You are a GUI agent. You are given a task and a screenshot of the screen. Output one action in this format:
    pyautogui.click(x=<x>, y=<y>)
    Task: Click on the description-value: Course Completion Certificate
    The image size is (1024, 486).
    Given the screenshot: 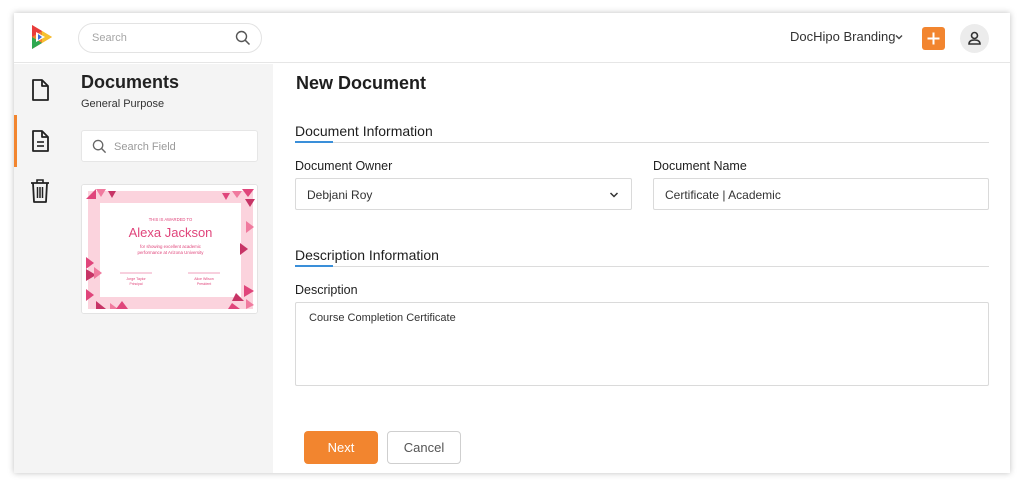 What is the action you would take?
    pyautogui.click(x=382, y=318)
    